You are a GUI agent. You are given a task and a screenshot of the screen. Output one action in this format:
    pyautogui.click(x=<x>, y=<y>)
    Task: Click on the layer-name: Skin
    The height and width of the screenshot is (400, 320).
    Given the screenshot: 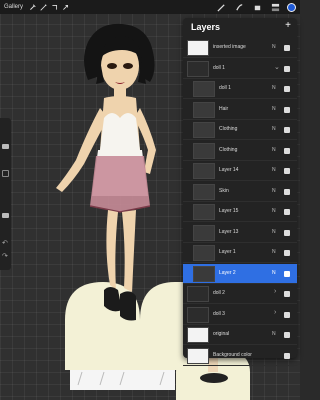 What is the action you would take?
    pyautogui.click(x=224, y=190)
    